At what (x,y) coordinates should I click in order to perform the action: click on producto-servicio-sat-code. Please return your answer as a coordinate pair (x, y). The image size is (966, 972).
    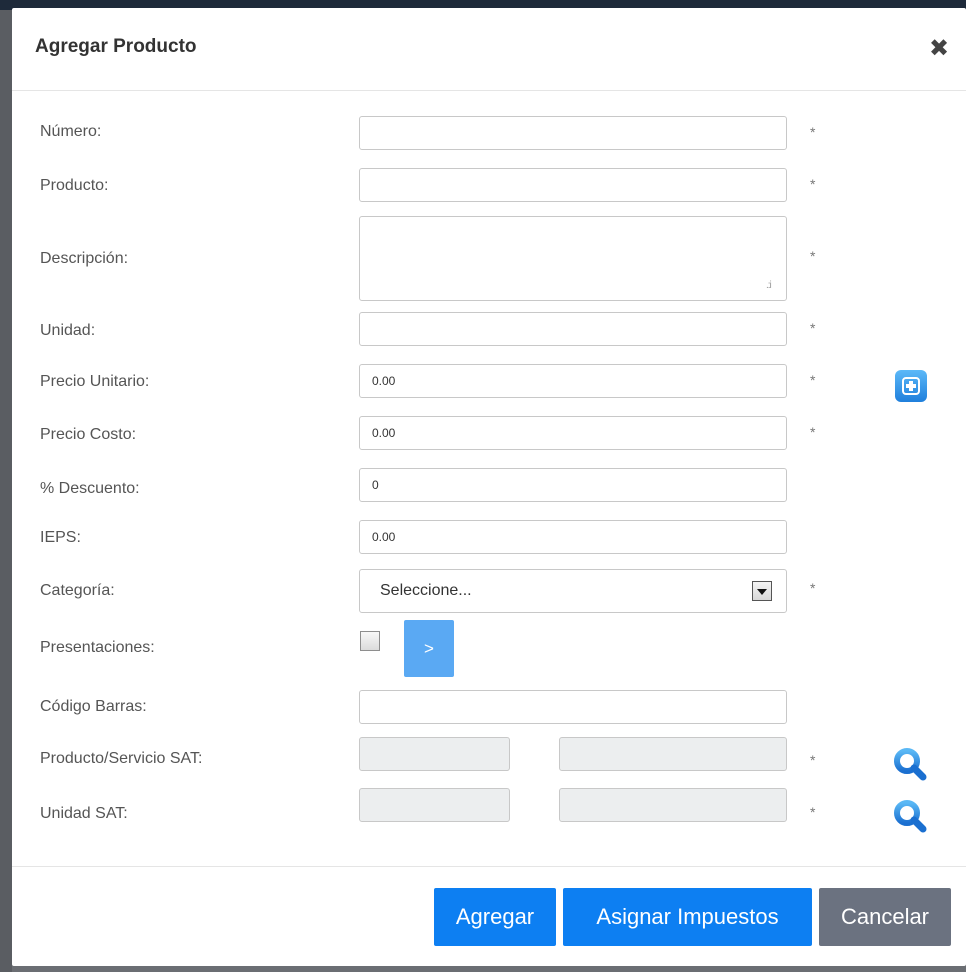
    Looking at the image, I should click on (434, 754).